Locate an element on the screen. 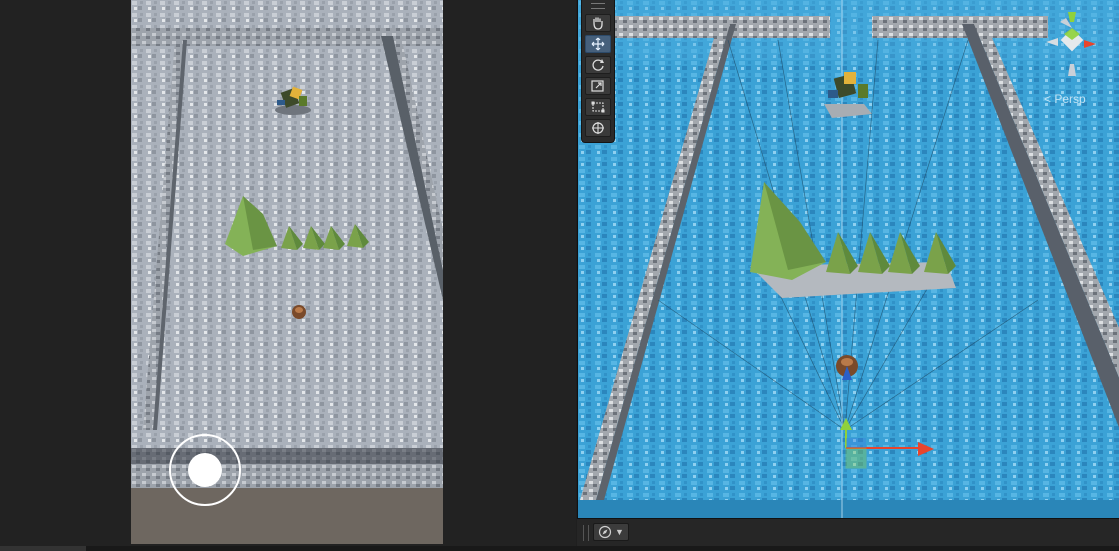 The image size is (1119, 551). move-arrows-icon is located at coordinates (598, 44).